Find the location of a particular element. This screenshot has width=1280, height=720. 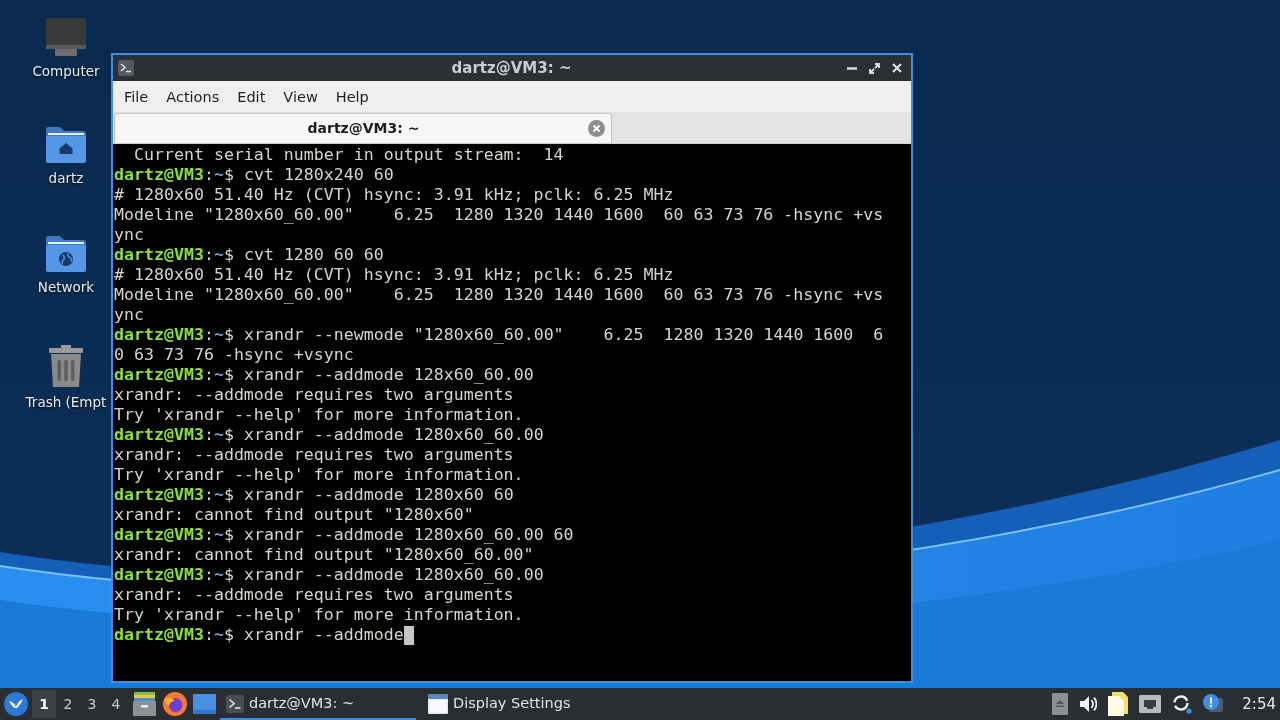

desktop-icon-label: Network is located at coordinates (66, 287).